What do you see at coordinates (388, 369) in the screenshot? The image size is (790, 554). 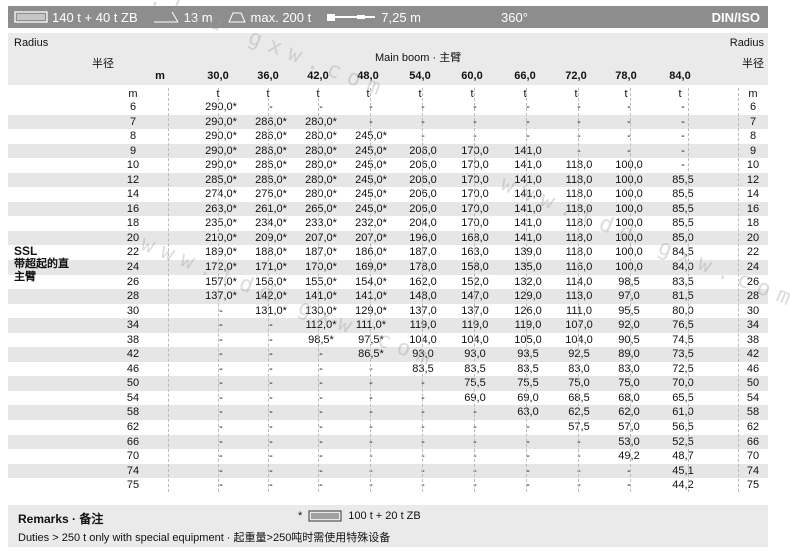 I see `table-row: 46 - - - - 83,5 83,5 83,5 83,0 83,0 72,5 46` at bounding box center [388, 369].